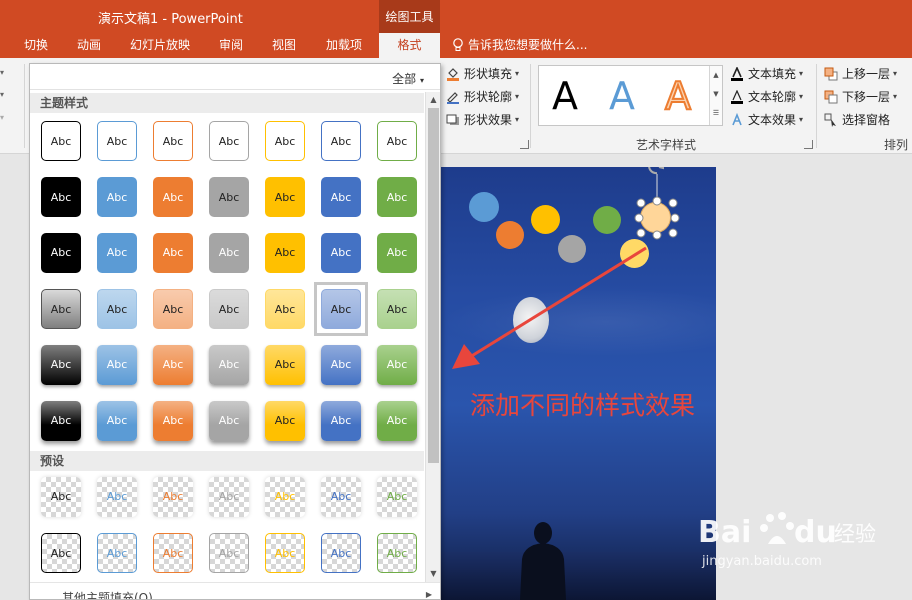 The image size is (912, 600). I want to click on gallery-scrollbar: ▲ ▼, so click(432, 337).